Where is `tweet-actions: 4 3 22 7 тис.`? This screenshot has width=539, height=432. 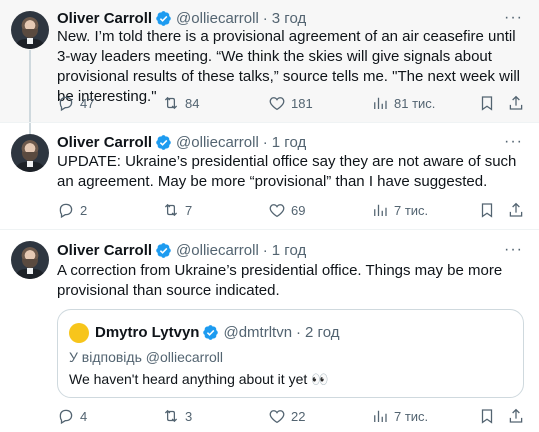
tweet-actions: 4 3 22 7 тис. is located at coordinates (292, 416).